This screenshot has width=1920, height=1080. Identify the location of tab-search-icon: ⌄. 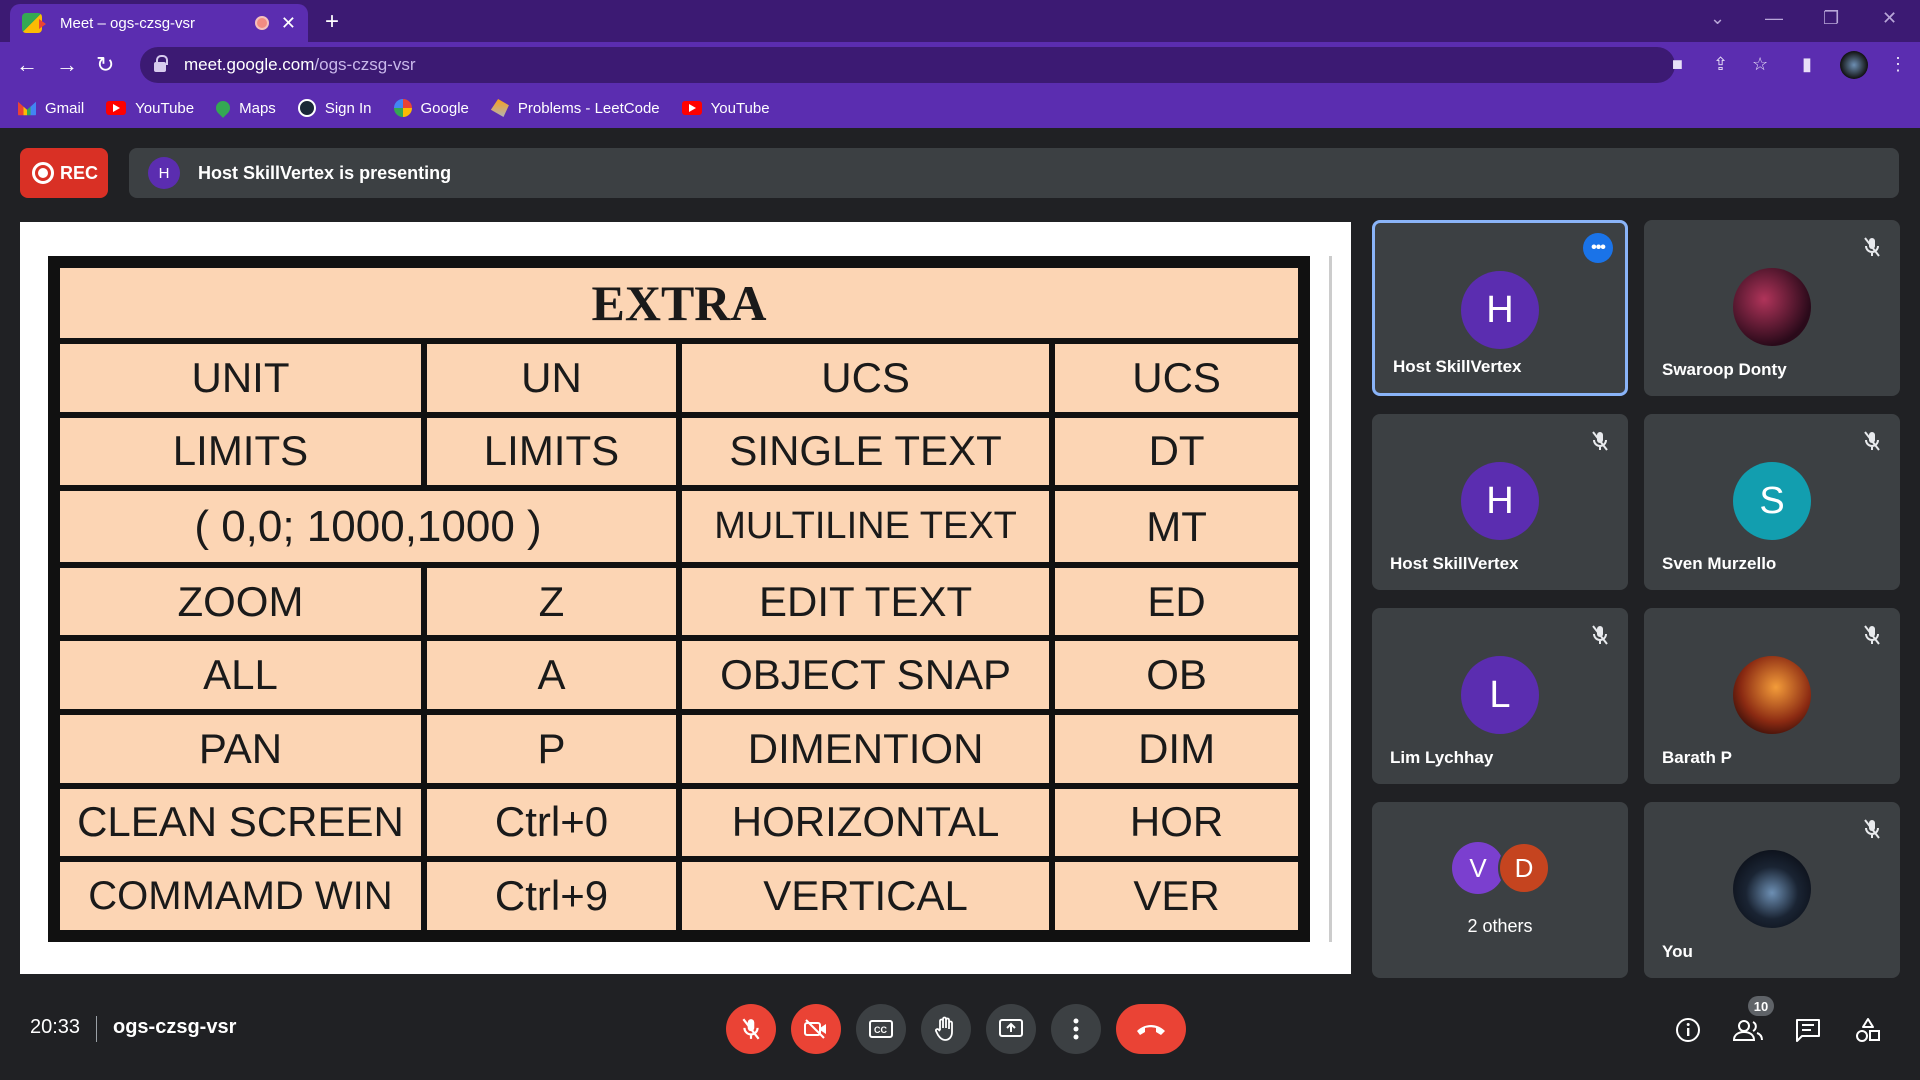
(1717, 18).